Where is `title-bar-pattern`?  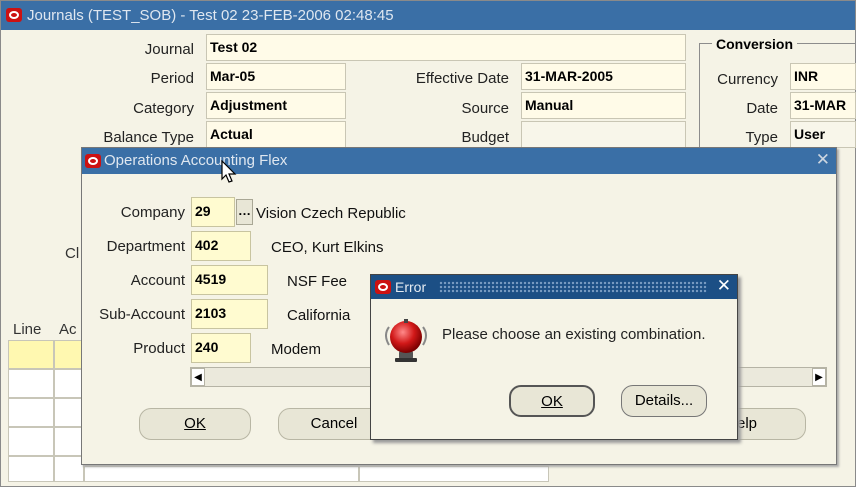
title-bar-pattern is located at coordinates (573, 287).